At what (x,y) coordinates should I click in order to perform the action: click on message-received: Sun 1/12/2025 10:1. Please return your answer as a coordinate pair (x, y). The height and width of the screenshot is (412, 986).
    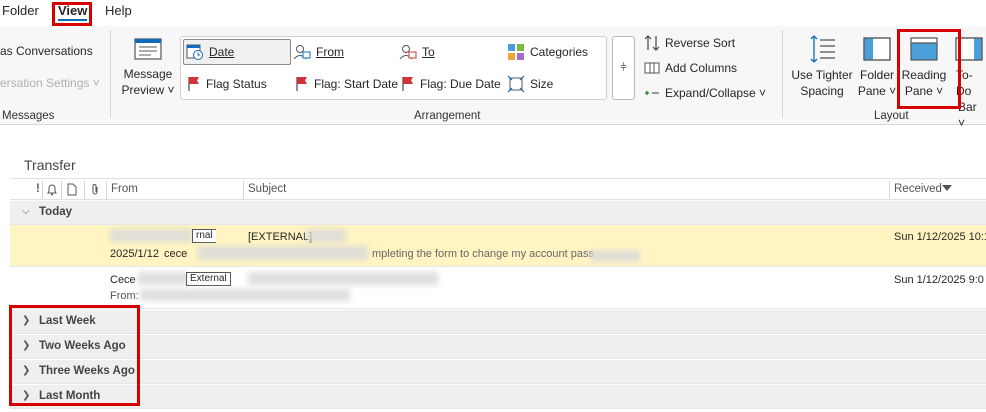
    Looking at the image, I should click on (940, 237).